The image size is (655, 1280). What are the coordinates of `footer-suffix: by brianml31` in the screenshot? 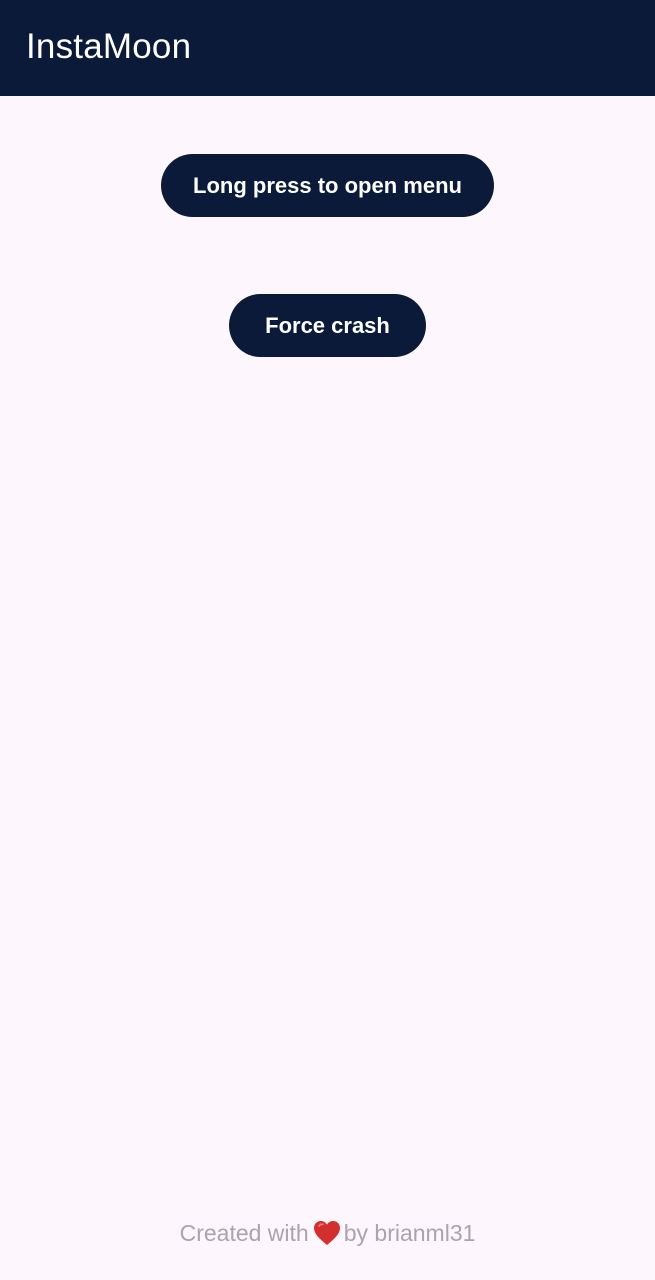 It's located at (409, 1233).